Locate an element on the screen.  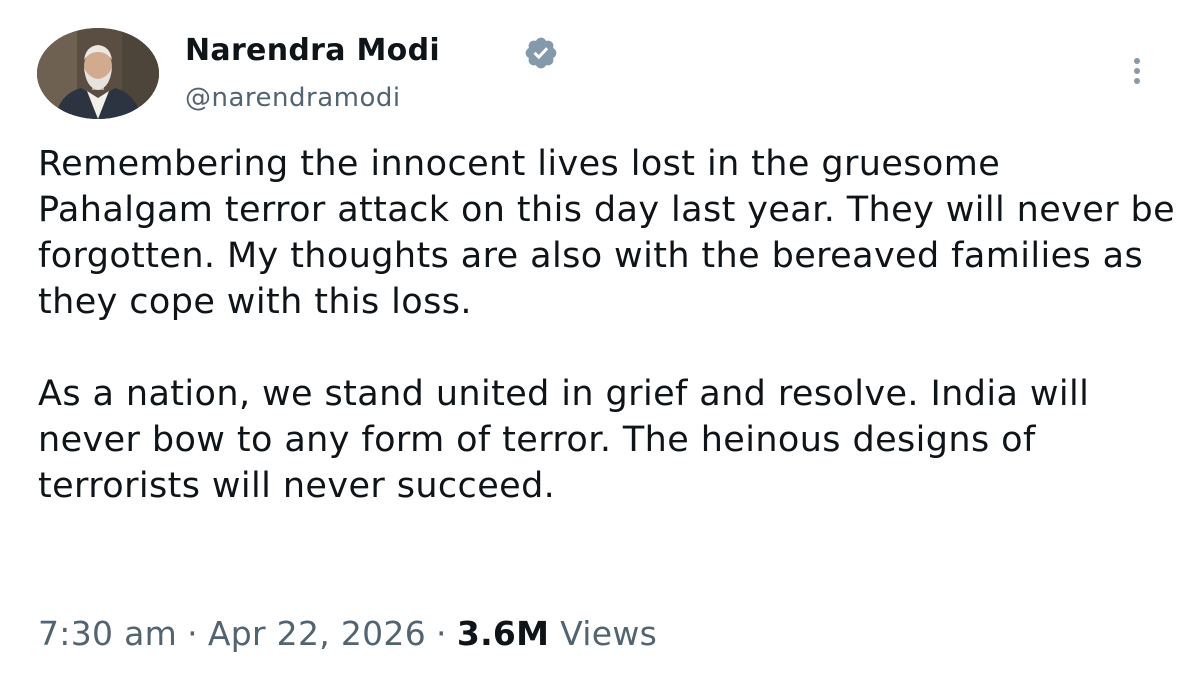
avatar is located at coordinates (98, 73).